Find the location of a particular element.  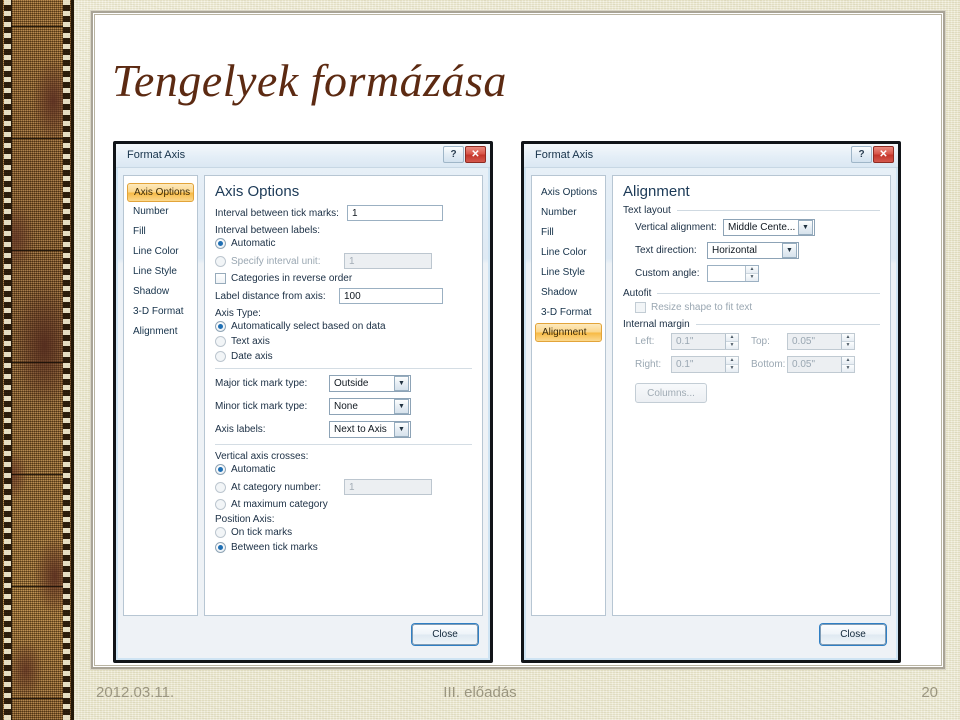

row-axis-type-auto: Automatically select based on data is located at coordinates (343, 326).